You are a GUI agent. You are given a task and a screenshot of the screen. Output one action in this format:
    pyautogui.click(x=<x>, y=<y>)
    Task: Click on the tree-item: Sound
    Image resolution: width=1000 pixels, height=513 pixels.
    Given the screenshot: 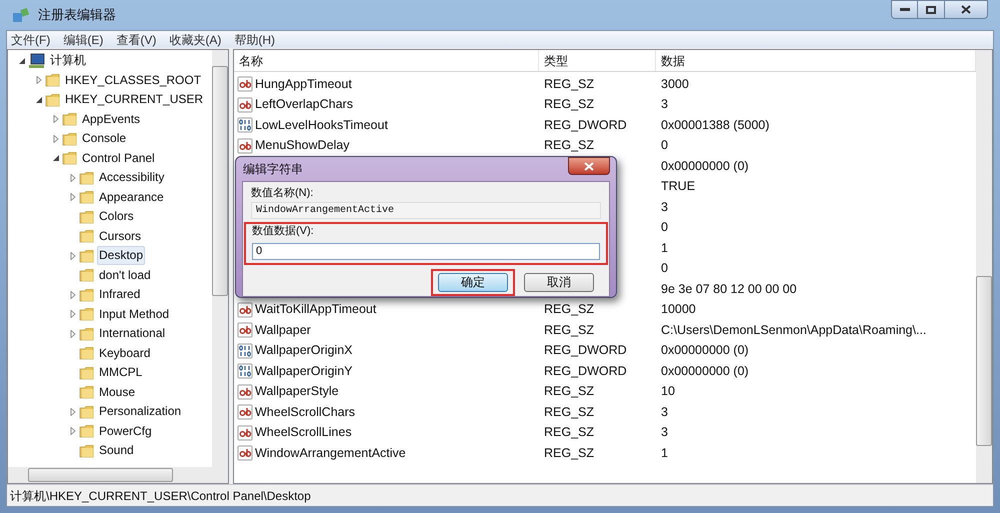 What is the action you would take?
    pyautogui.click(x=116, y=450)
    